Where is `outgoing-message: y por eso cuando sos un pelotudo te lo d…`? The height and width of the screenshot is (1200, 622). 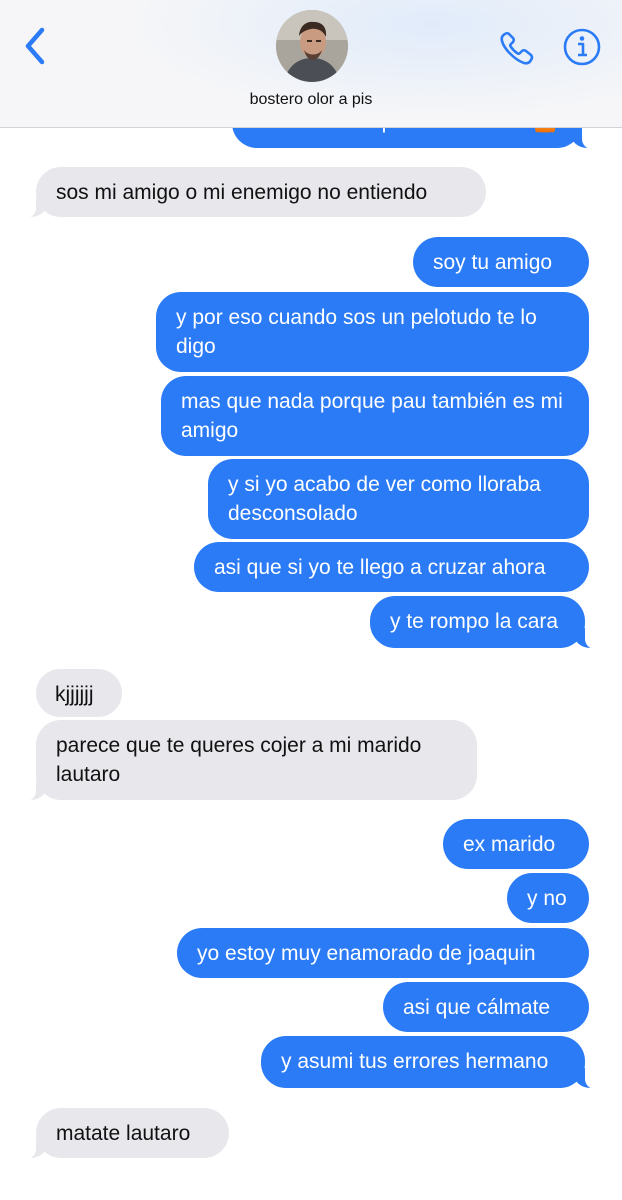
outgoing-message: y por eso cuando sos un pelotudo te lo d… is located at coordinates (372, 332).